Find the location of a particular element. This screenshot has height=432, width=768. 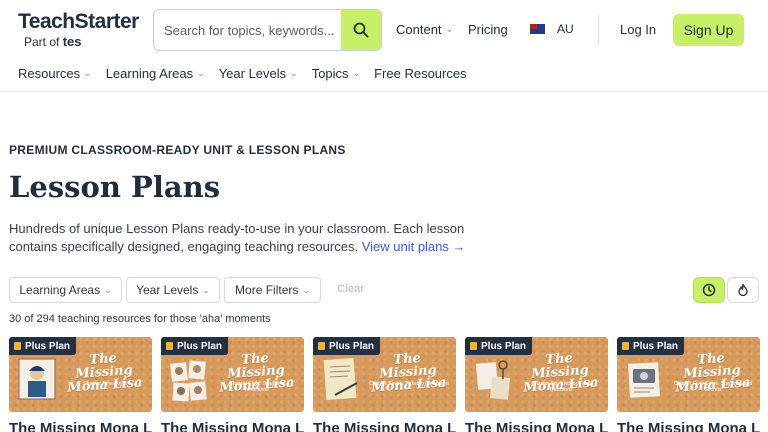

subnav-topics: Topics ⌄ is located at coordinates (336, 73).